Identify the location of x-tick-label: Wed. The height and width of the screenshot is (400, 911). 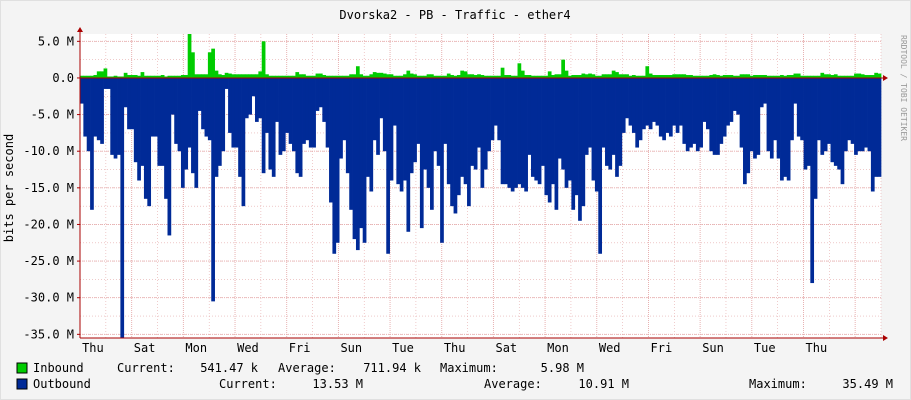
(610, 348).